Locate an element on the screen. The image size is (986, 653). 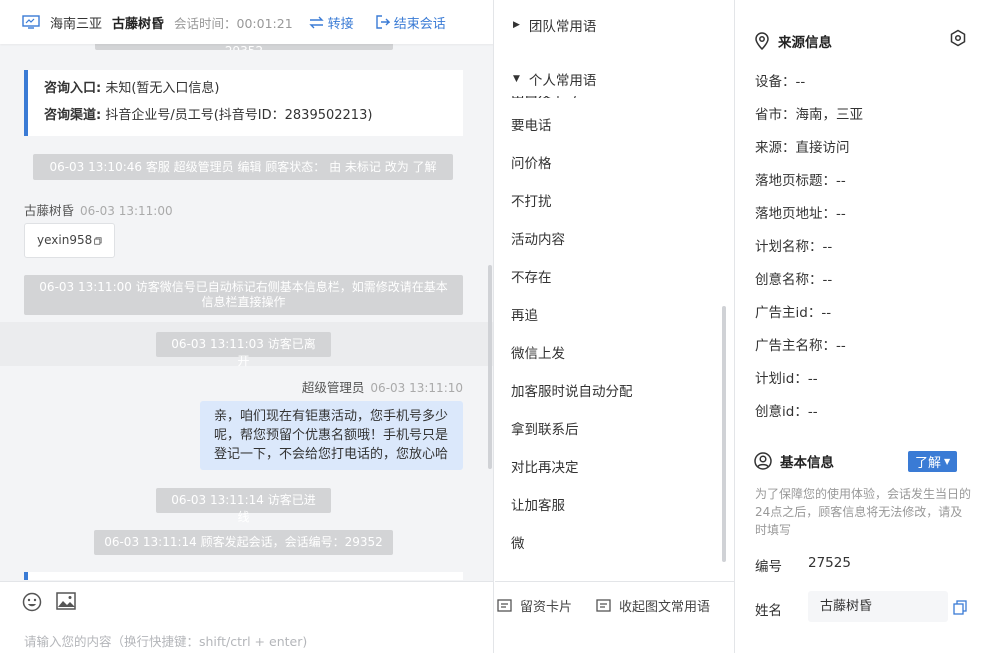
image-icon is located at coordinates (66, 601).